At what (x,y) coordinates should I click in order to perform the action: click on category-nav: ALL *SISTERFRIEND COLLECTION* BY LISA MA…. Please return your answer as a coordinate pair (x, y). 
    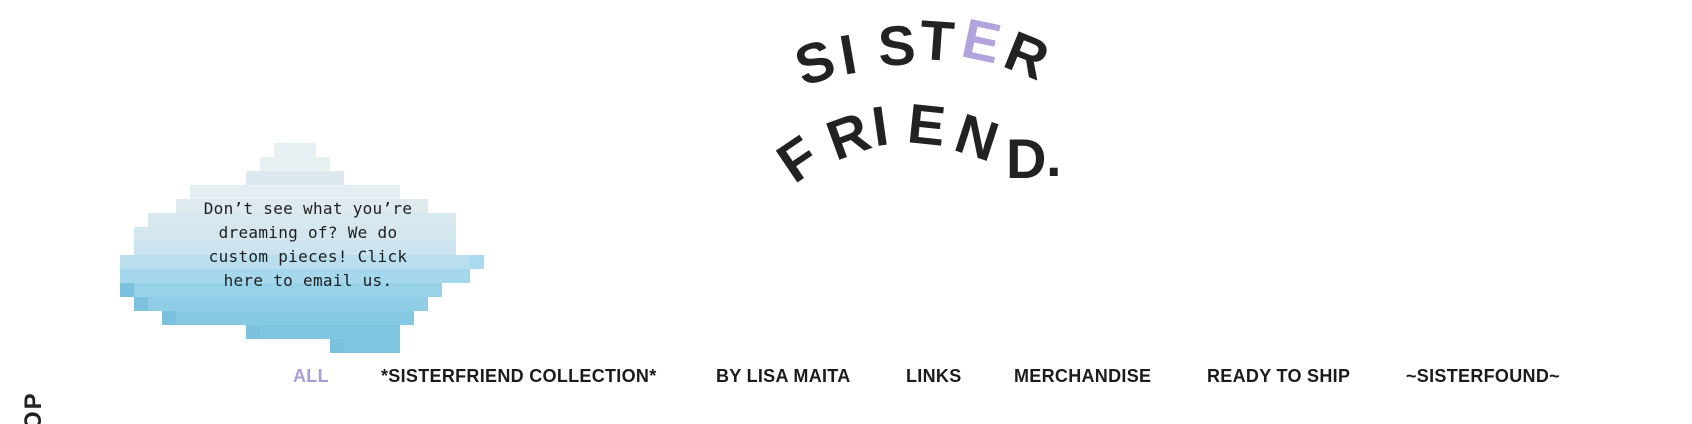
    Looking at the image, I should click on (846, 381).